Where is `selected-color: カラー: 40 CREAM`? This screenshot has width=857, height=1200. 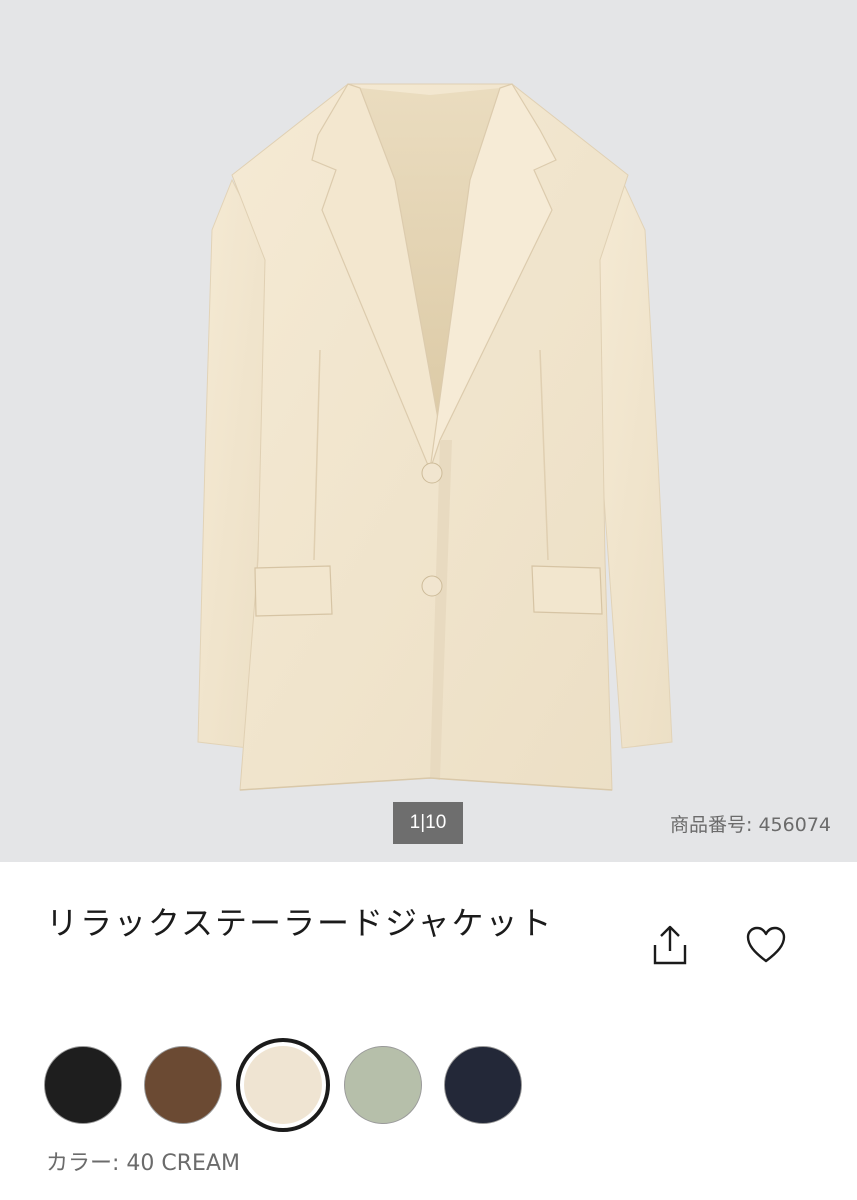 selected-color: カラー: 40 CREAM is located at coordinates (143, 1161).